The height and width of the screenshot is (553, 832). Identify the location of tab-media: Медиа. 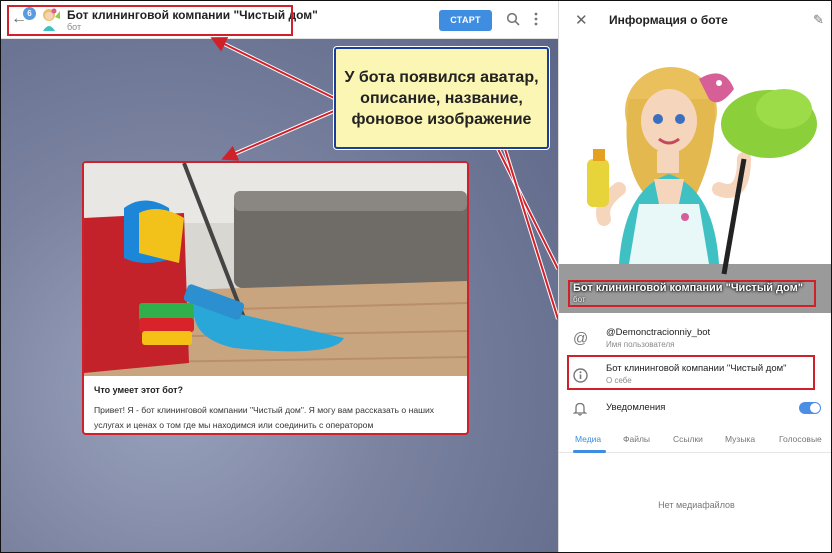
(588, 439).